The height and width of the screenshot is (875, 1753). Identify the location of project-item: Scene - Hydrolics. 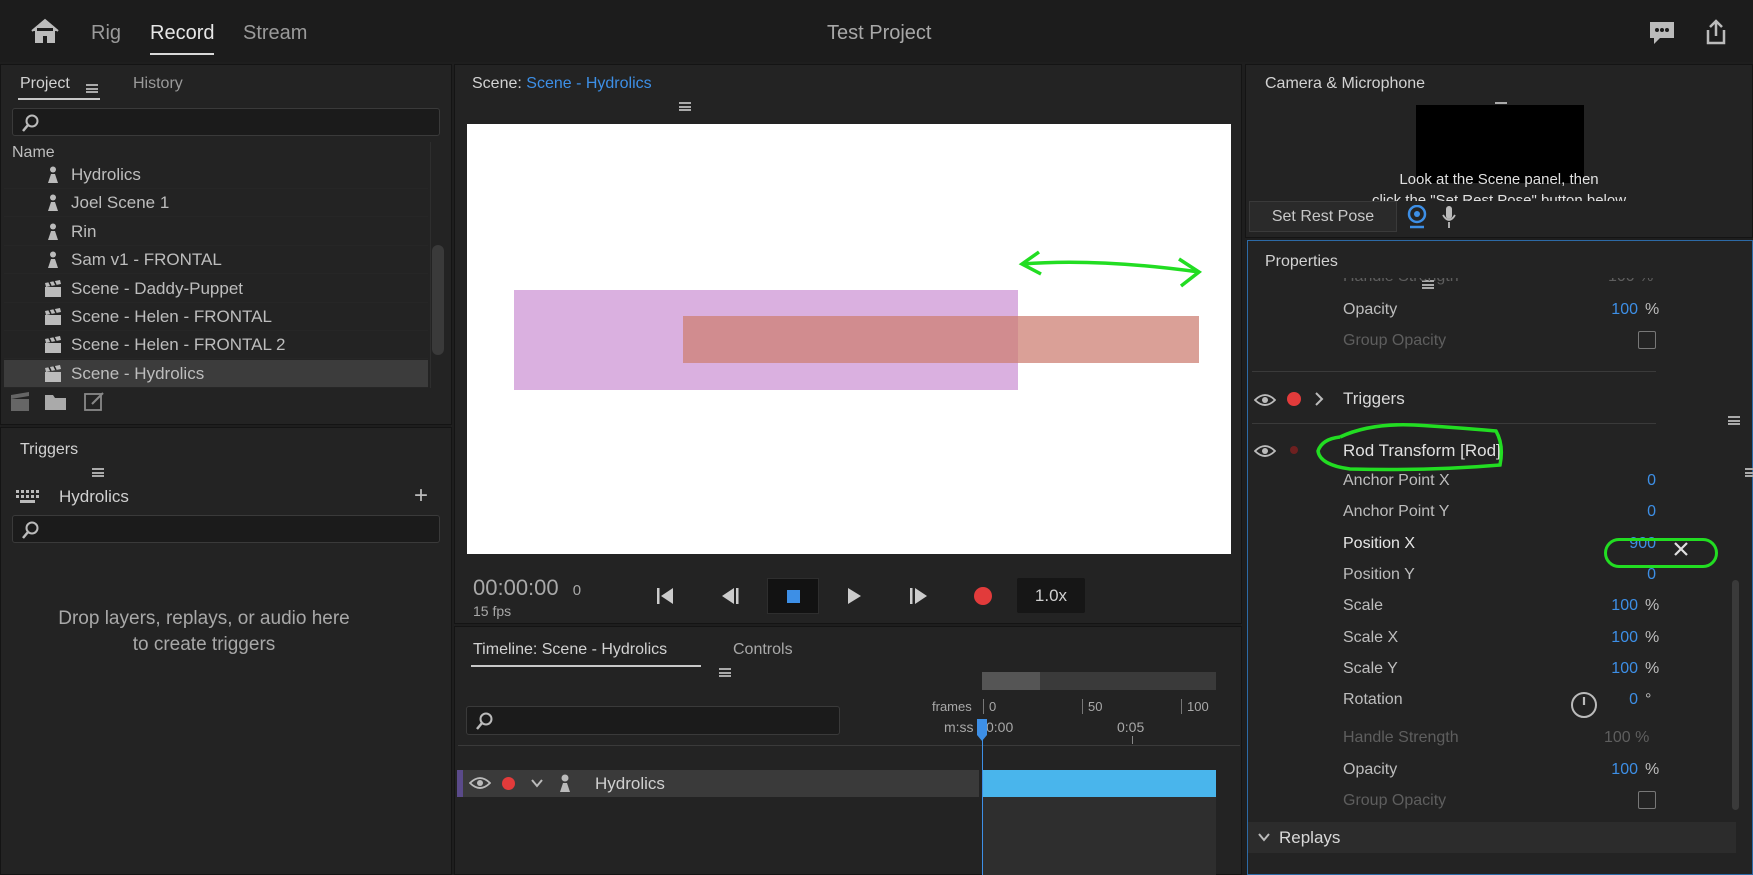
(216, 373).